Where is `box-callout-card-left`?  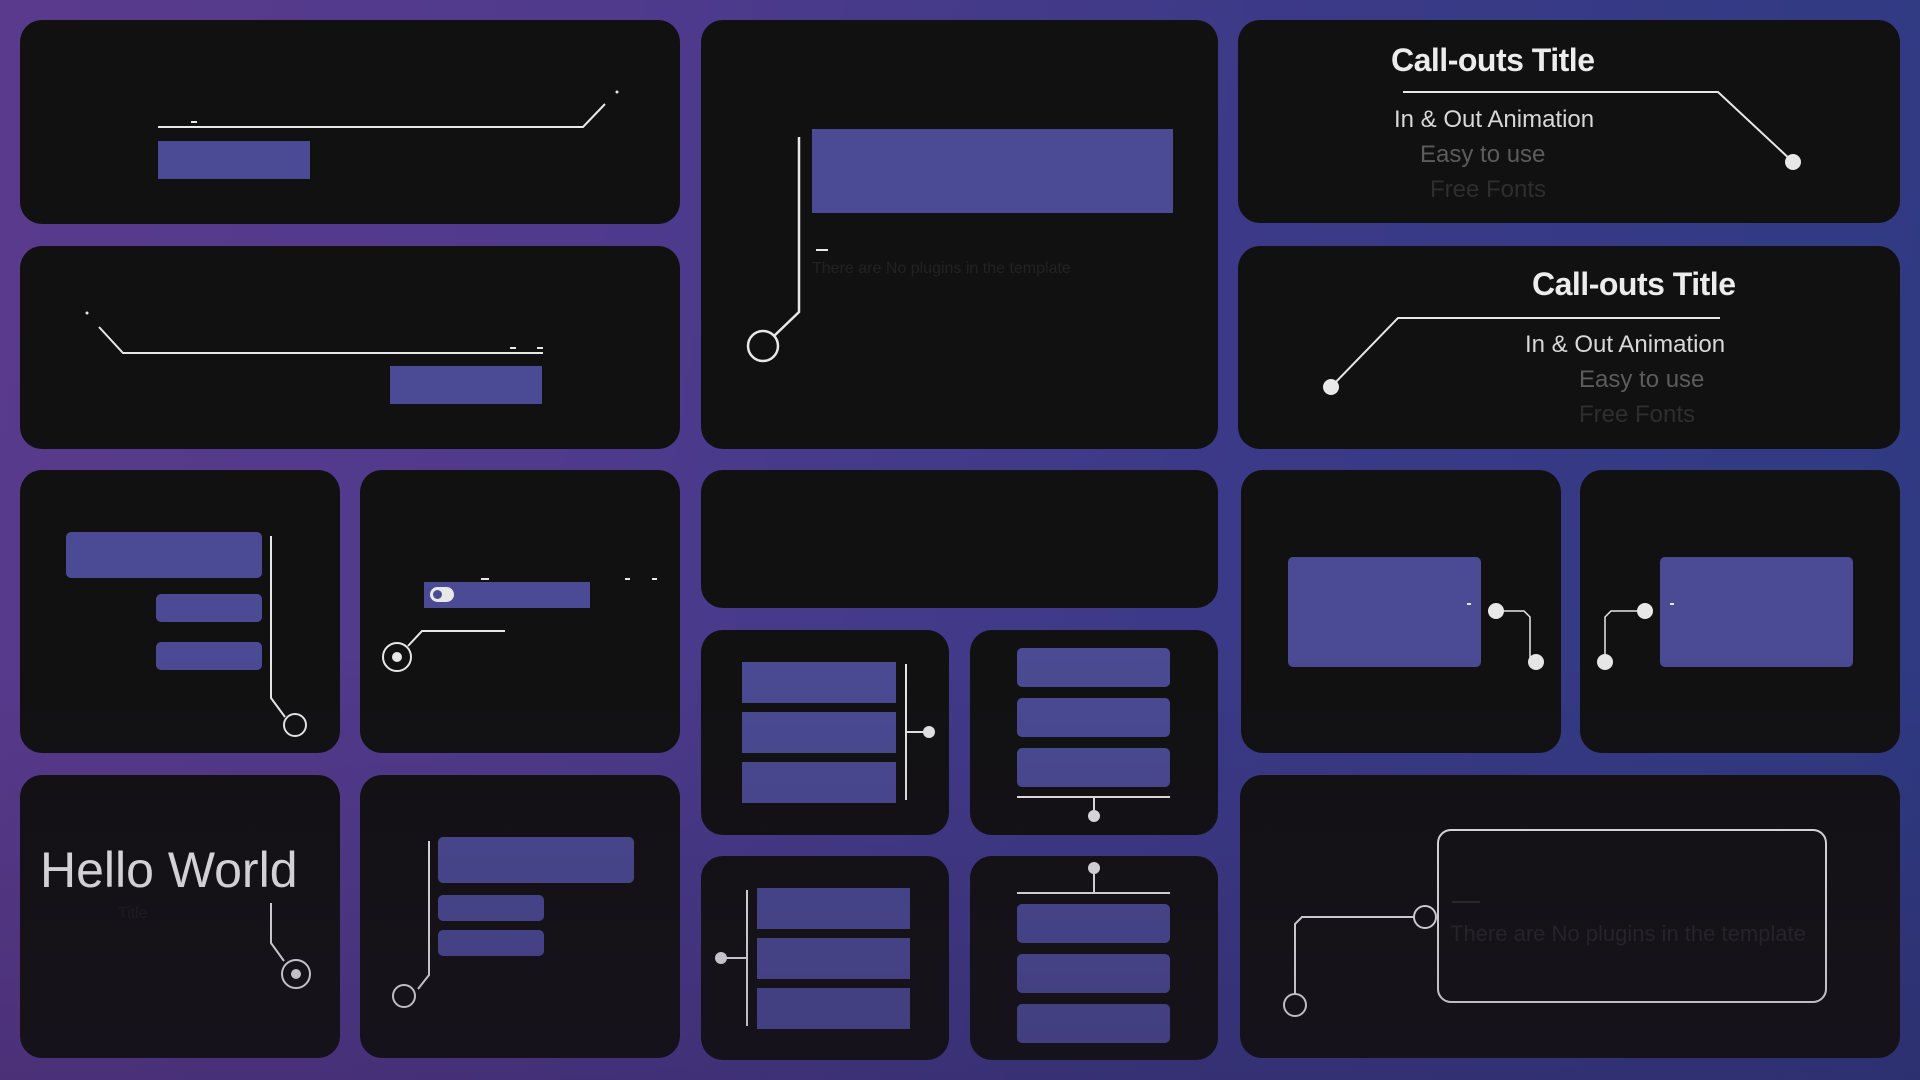
box-callout-card-left is located at coordinates (1740, 611).